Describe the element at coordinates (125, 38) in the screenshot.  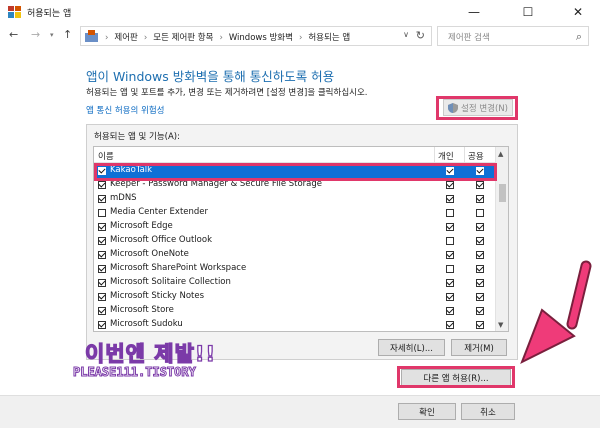
I see `breadcrumb-item: 제어판` at that location.